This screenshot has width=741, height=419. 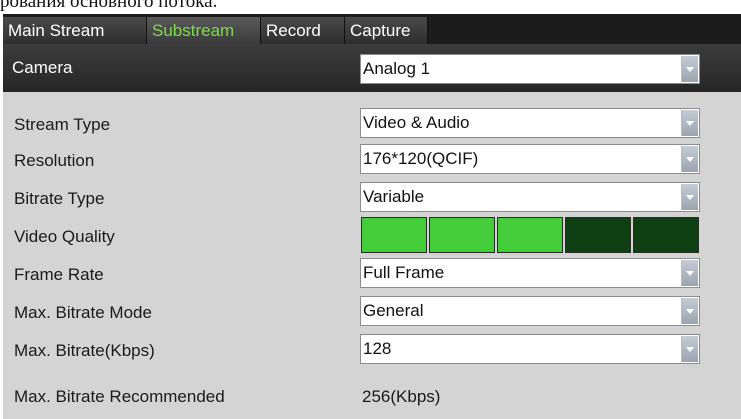 What do you see at coordinates (204, 30) in the screenshot?
I see `tab-substream: Substream` at bounding box center [204, 30].